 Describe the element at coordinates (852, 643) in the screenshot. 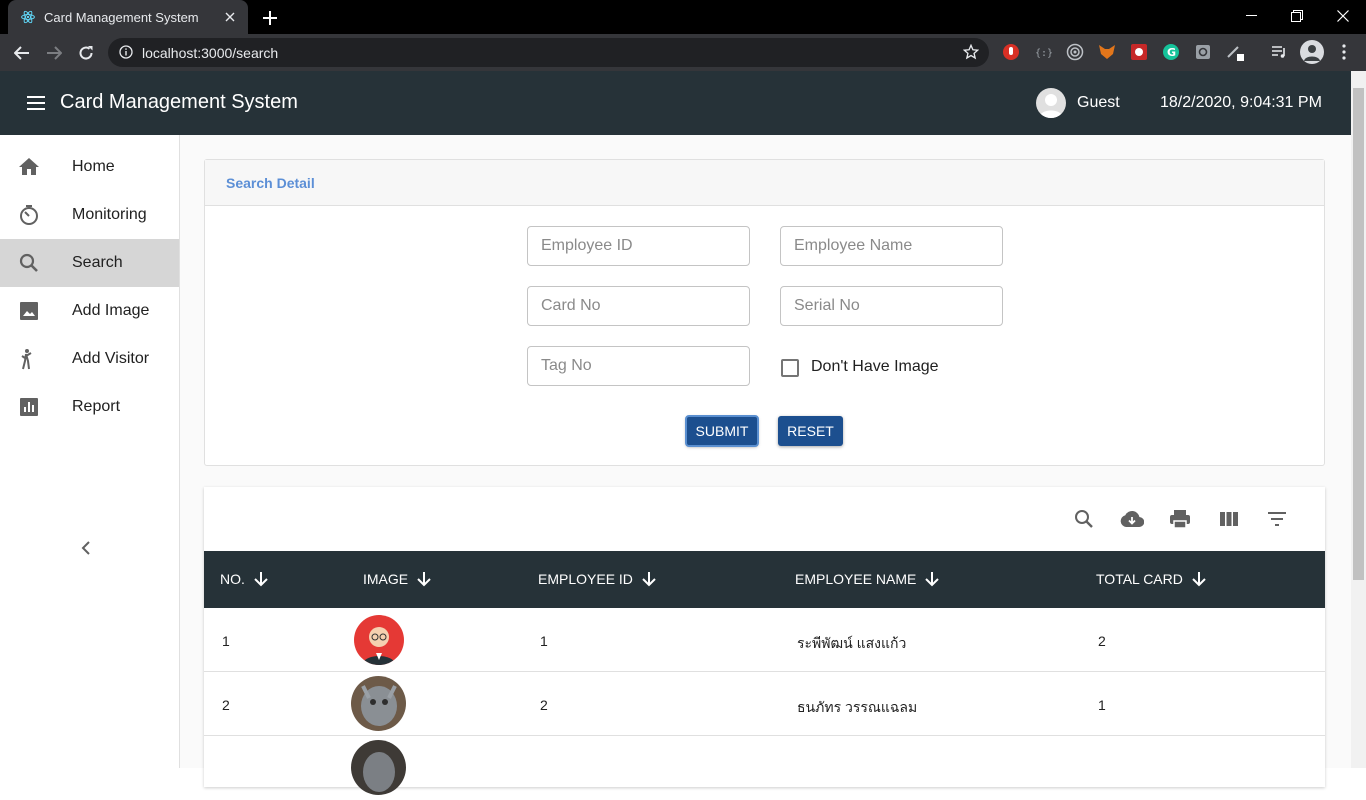

I see `cell-employee-name: ระพีพัฒน์ แสงแก้ว` at that location.